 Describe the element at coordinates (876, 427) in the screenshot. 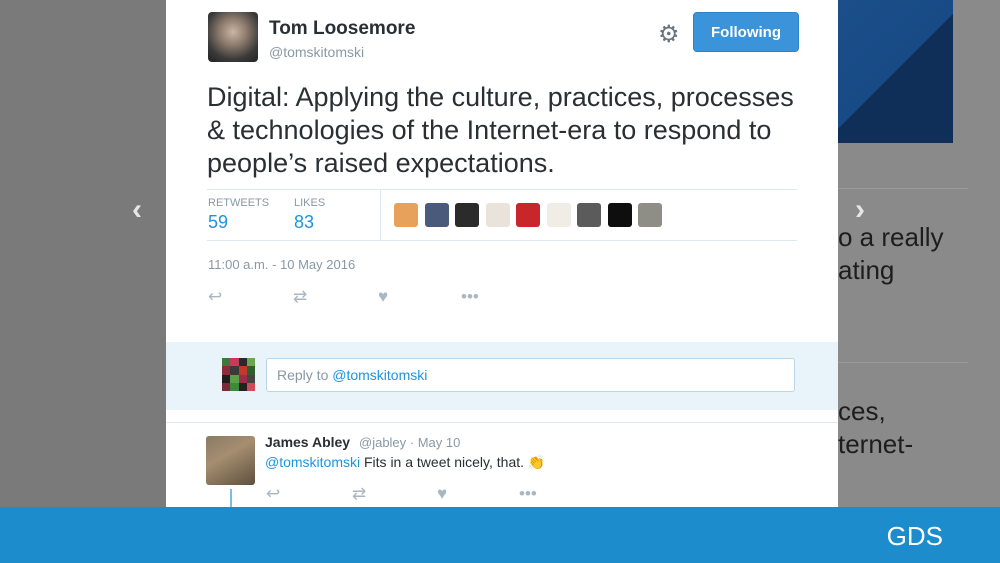

I see `background-text-2: ces, ternet-` at that location.